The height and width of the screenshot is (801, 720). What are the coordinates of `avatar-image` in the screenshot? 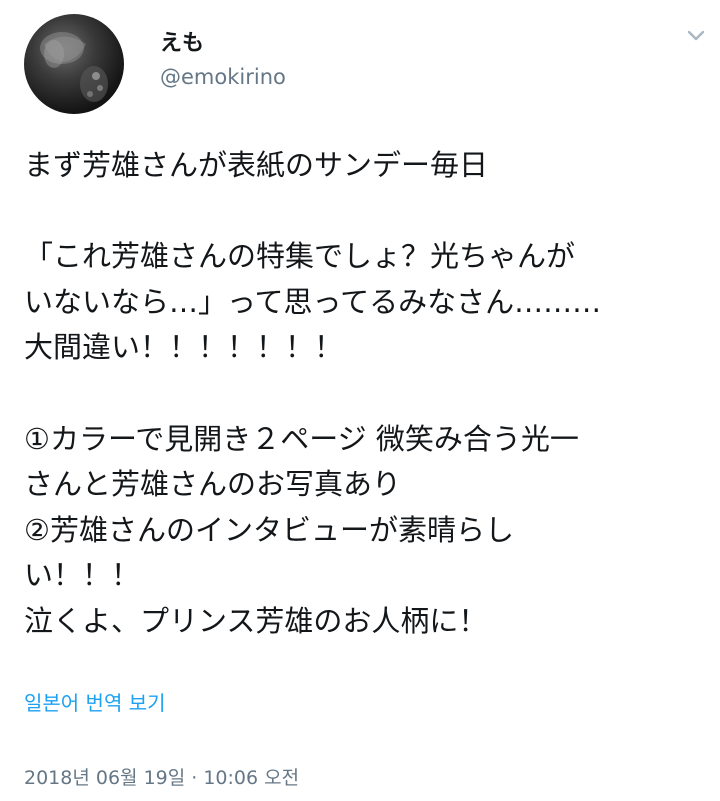 It's located at (74, 67).